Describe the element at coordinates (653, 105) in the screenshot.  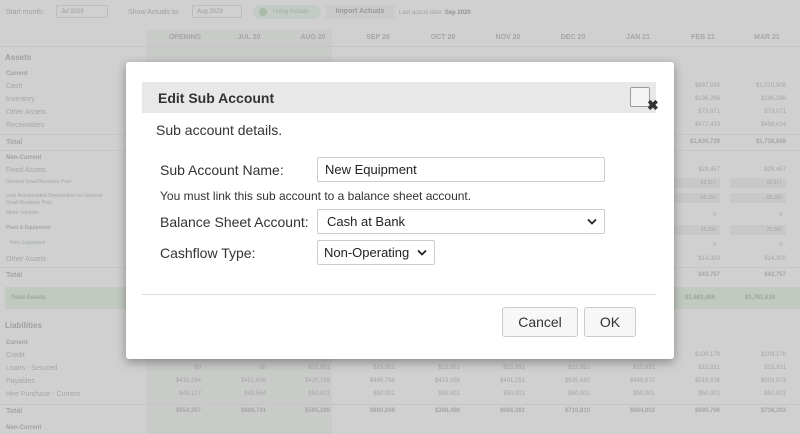
I see `close-icon: ✖` at that location.